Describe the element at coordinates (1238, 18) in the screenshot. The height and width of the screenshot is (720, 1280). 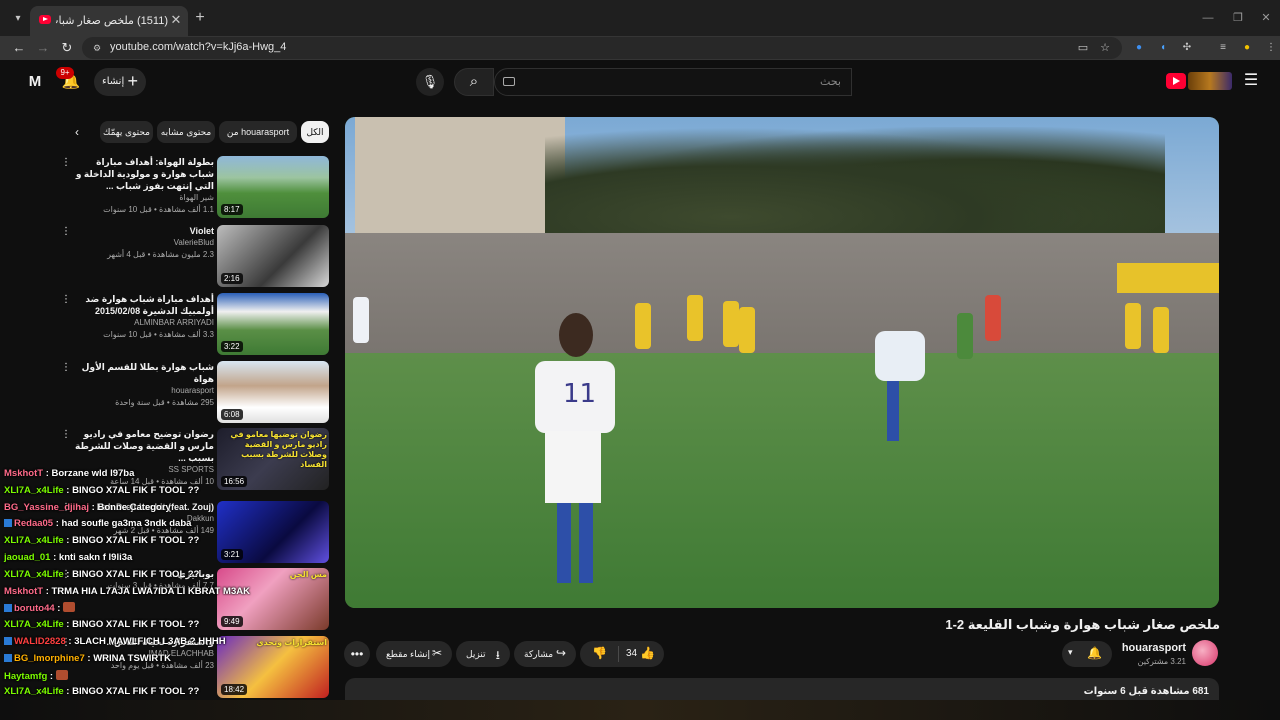
I see `maximize-icon: ❐` at that location.